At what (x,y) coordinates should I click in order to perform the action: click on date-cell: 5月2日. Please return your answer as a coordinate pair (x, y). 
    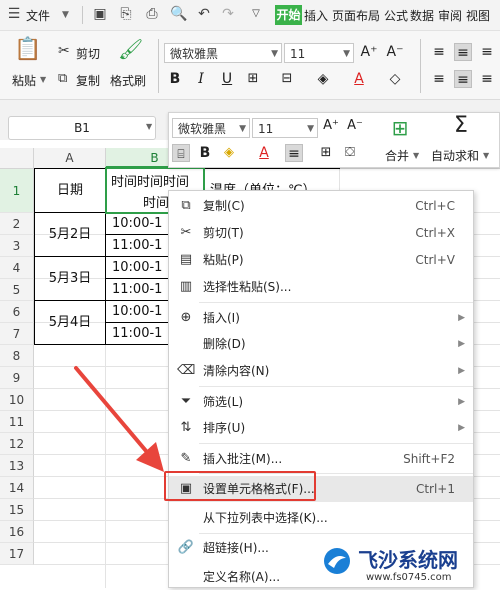
    Looking at the image, I should click on (70, 234).